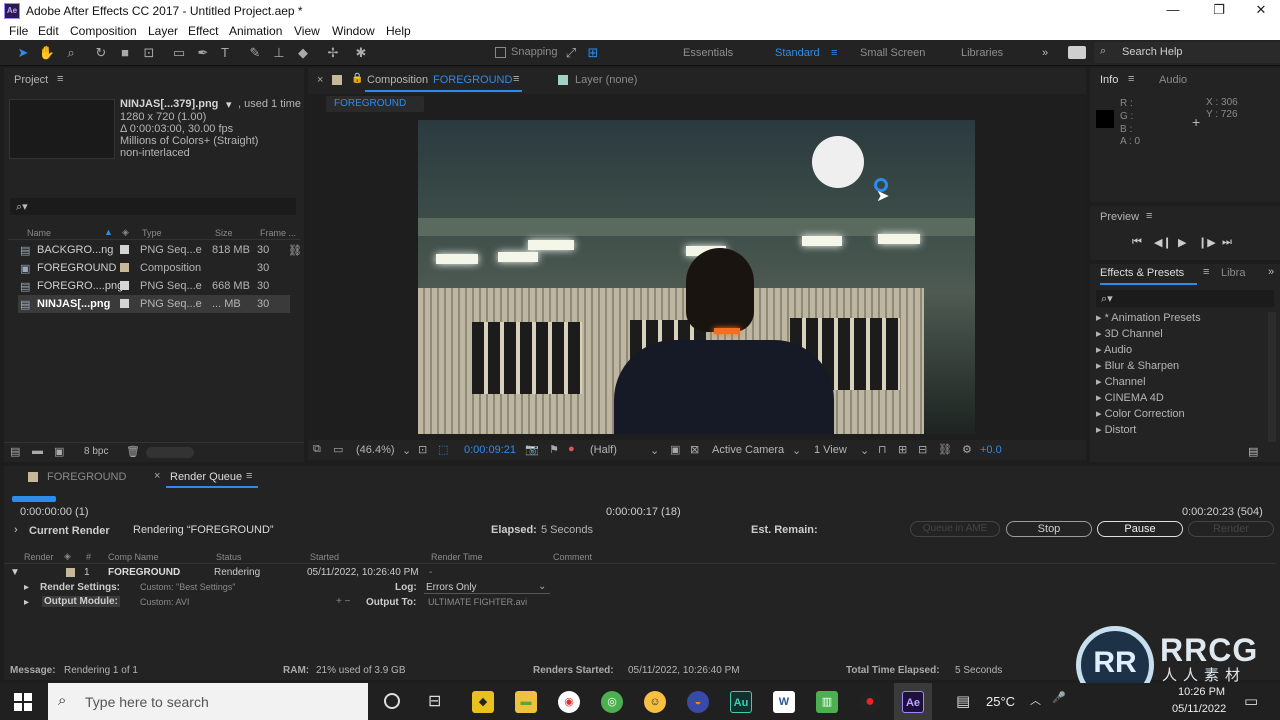 The image size is (1280, 720). Describe the element at coordinates (967, 449) in the screenshot. I see `reset-exposure-icon: ⚙` at that location.